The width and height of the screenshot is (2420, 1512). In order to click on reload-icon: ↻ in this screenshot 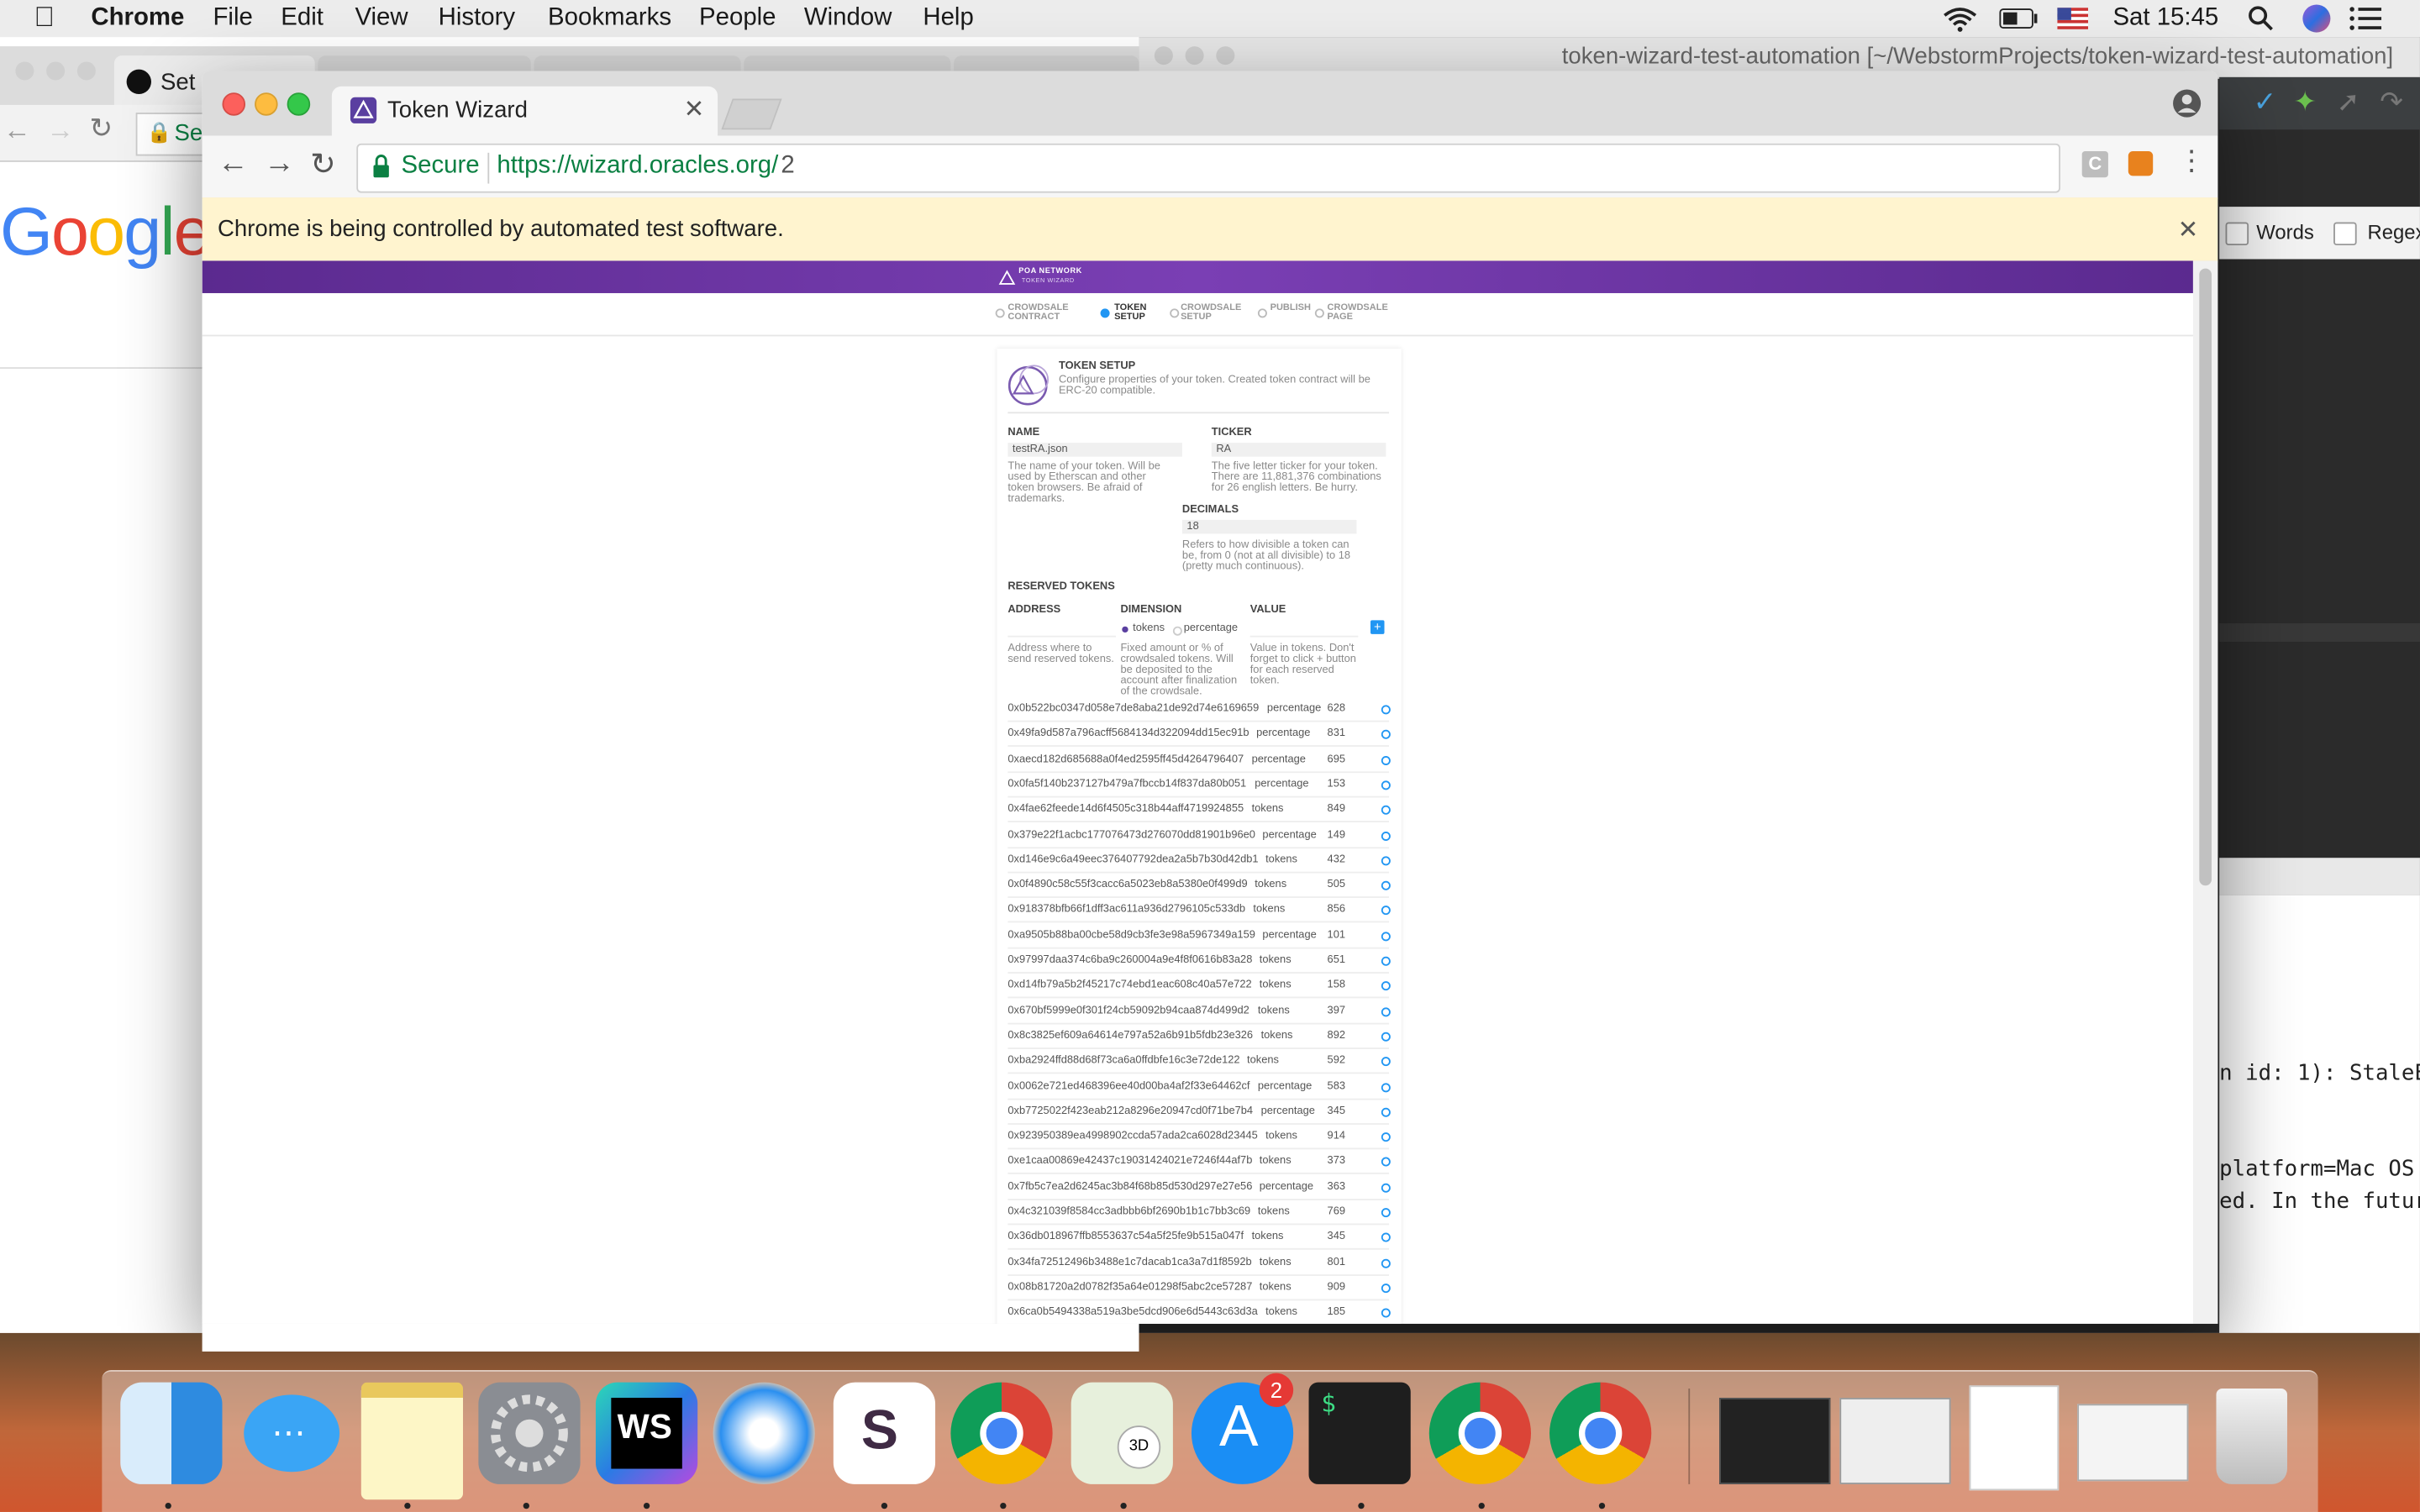, I will do `click(323, 164)`.